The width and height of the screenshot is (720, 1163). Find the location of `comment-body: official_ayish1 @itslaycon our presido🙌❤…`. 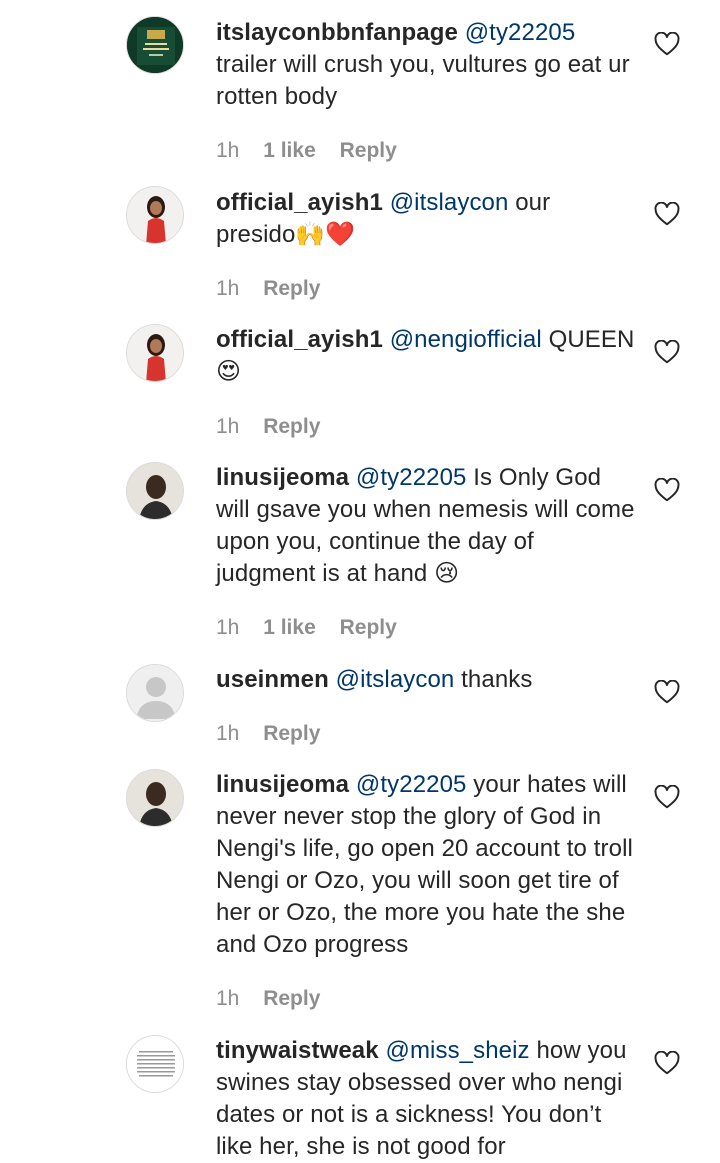

comment-body: official_ayish1 @itslaycon our presido🙌❤… is located at coordinates (426, 219).